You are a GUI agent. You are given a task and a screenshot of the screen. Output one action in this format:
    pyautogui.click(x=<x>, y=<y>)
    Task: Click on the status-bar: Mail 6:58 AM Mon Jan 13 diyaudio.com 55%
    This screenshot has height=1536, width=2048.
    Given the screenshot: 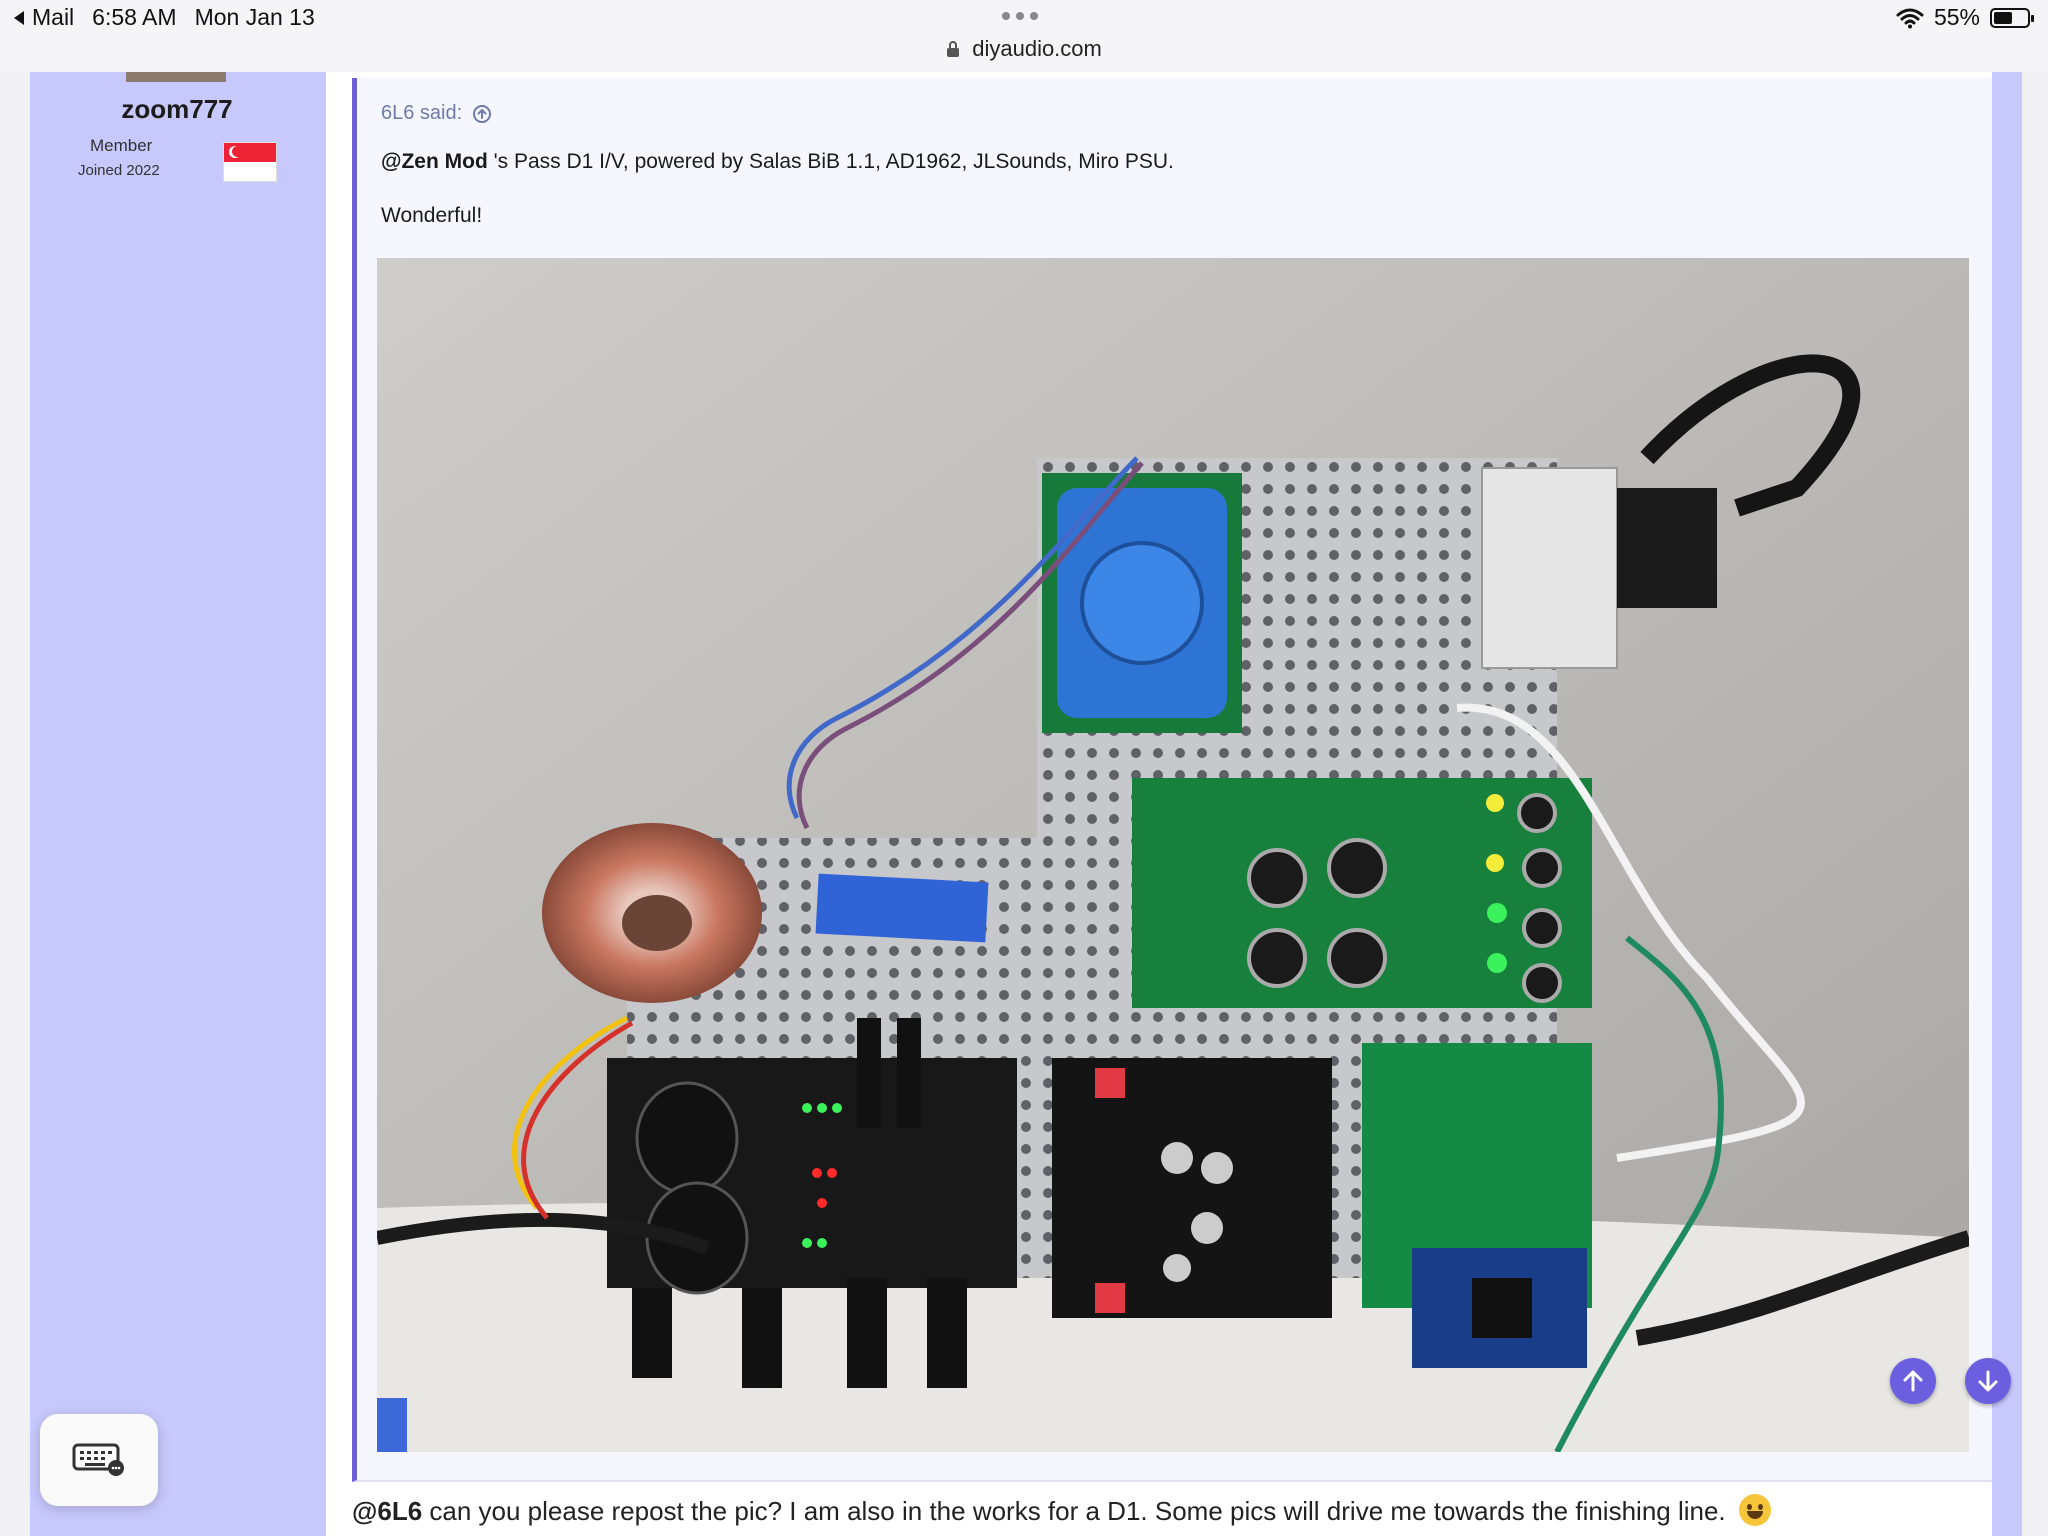 What is the action you would take?
    pyautogui.click(x=1024, y=36)
    